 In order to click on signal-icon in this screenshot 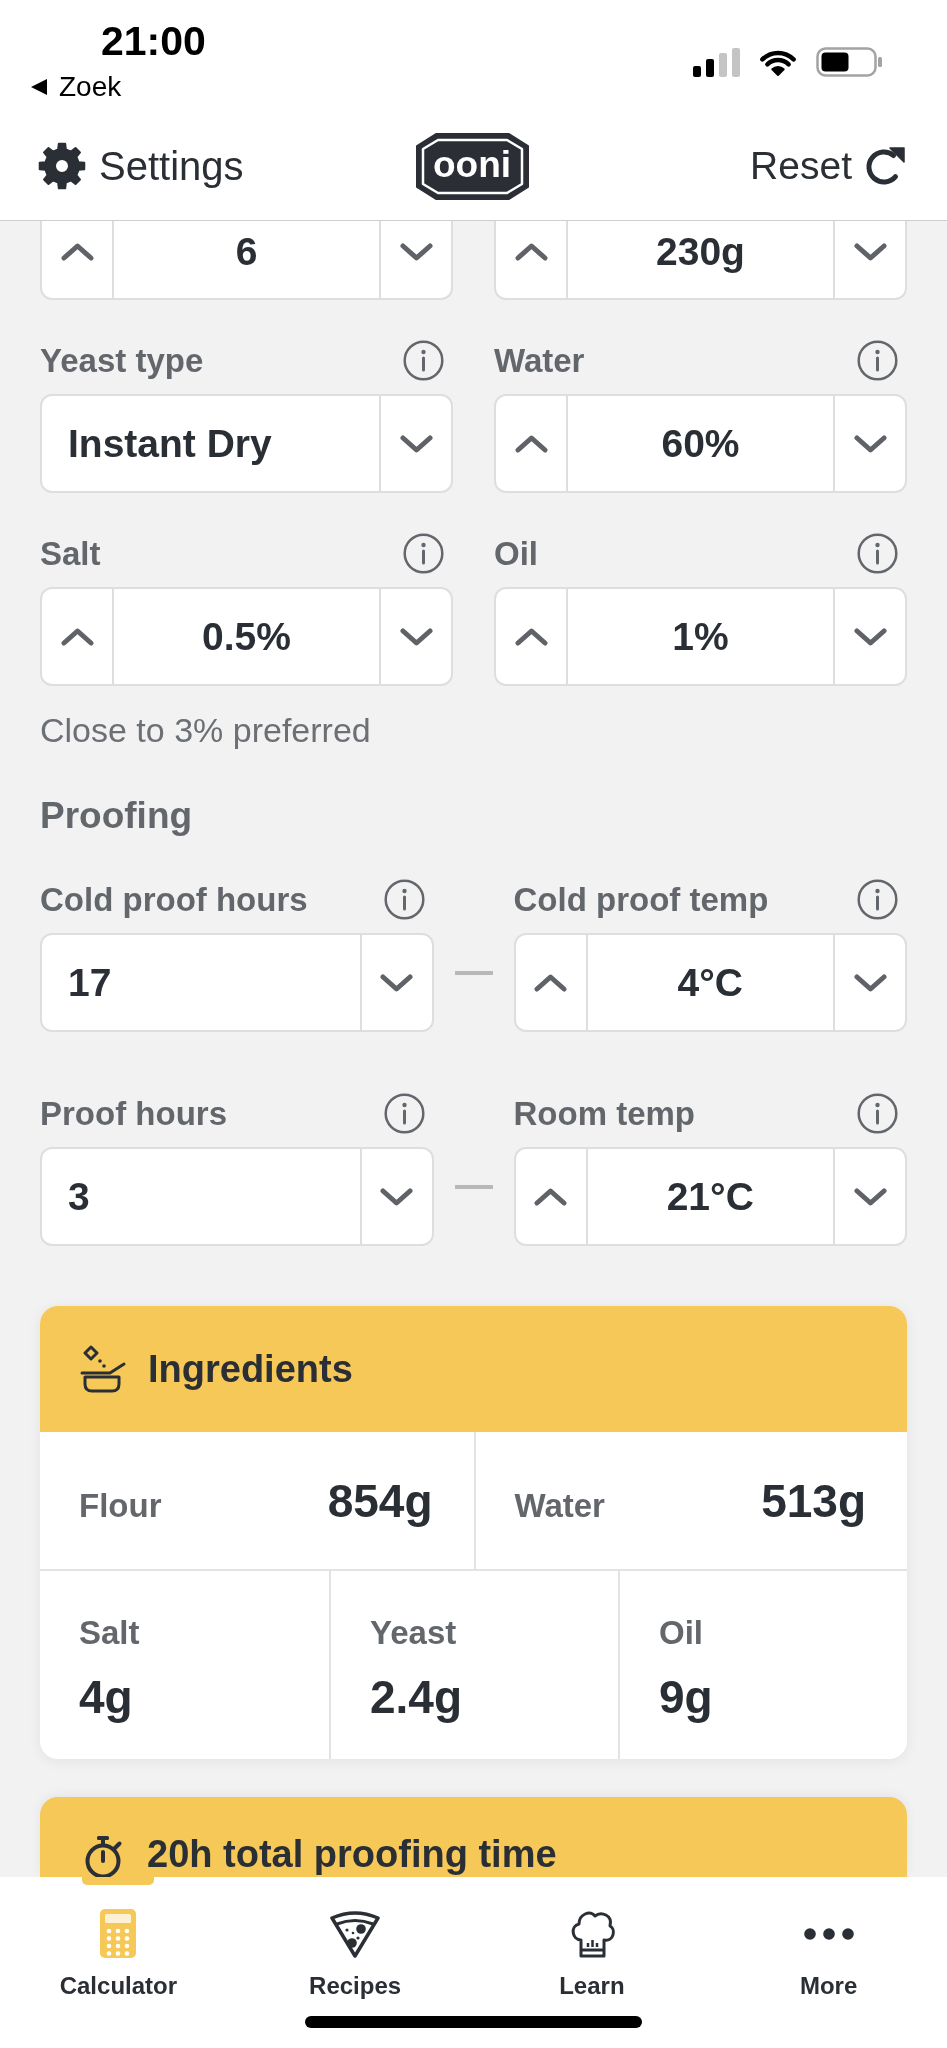, I will do `click(716, 62)`.